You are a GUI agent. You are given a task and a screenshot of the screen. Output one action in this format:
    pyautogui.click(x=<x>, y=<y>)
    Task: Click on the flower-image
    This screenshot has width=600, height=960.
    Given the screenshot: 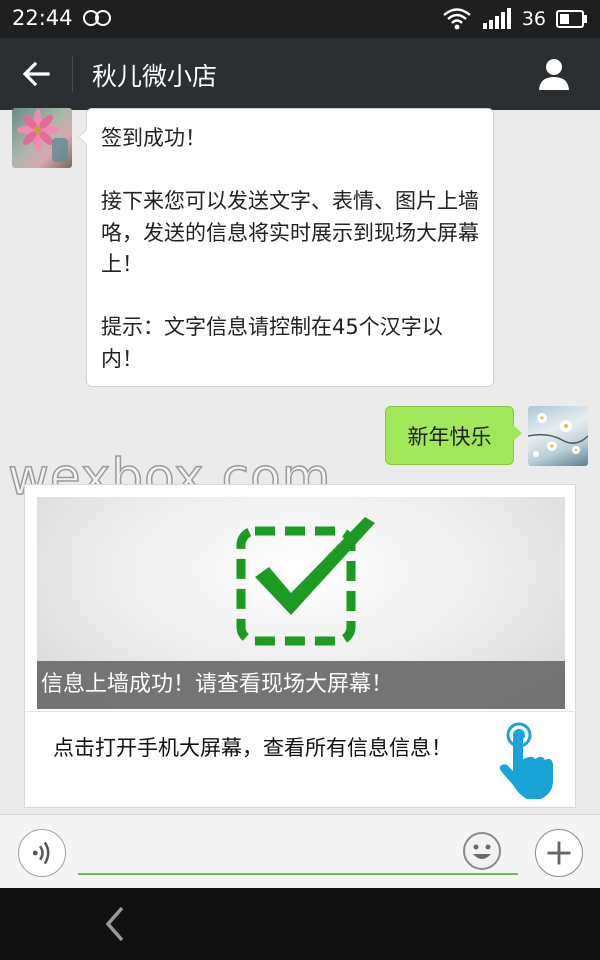 What is the action you would take?
    pyautogui.click(x=42, y=135)
    